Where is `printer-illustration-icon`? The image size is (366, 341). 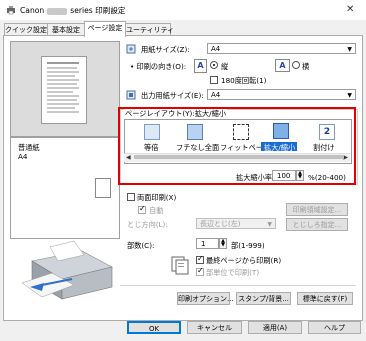 printer-illustration-icon is located at coordinates (67, 270).